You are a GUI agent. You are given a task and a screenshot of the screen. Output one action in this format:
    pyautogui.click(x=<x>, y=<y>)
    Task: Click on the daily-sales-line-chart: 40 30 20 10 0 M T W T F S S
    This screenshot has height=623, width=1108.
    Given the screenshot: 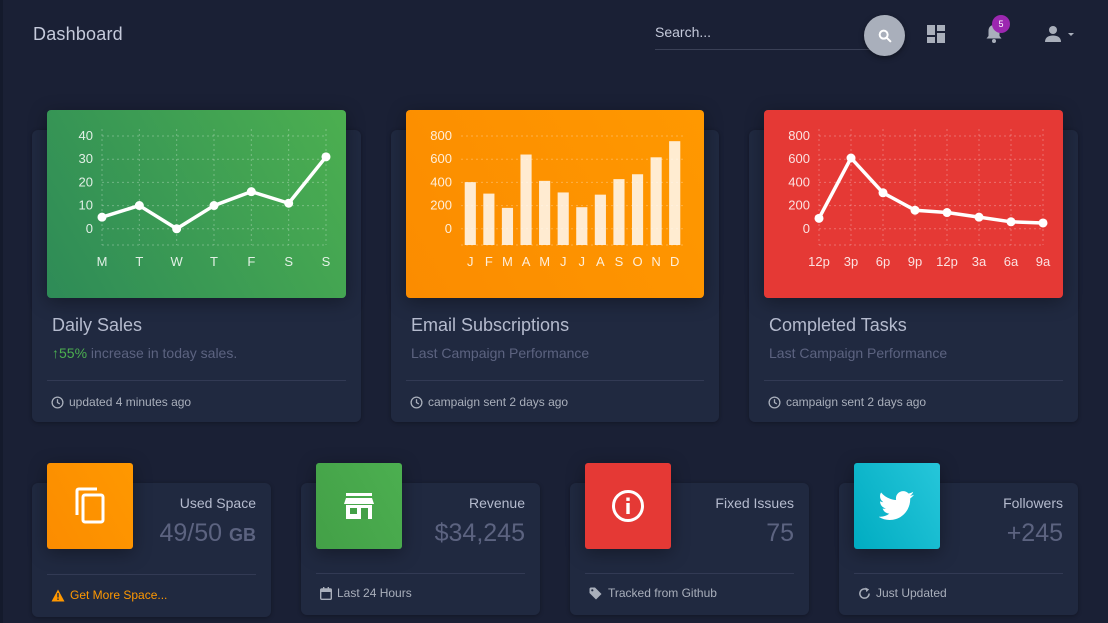 What is the action you would take?
    pyautogui.click(x=205, y=198)
    